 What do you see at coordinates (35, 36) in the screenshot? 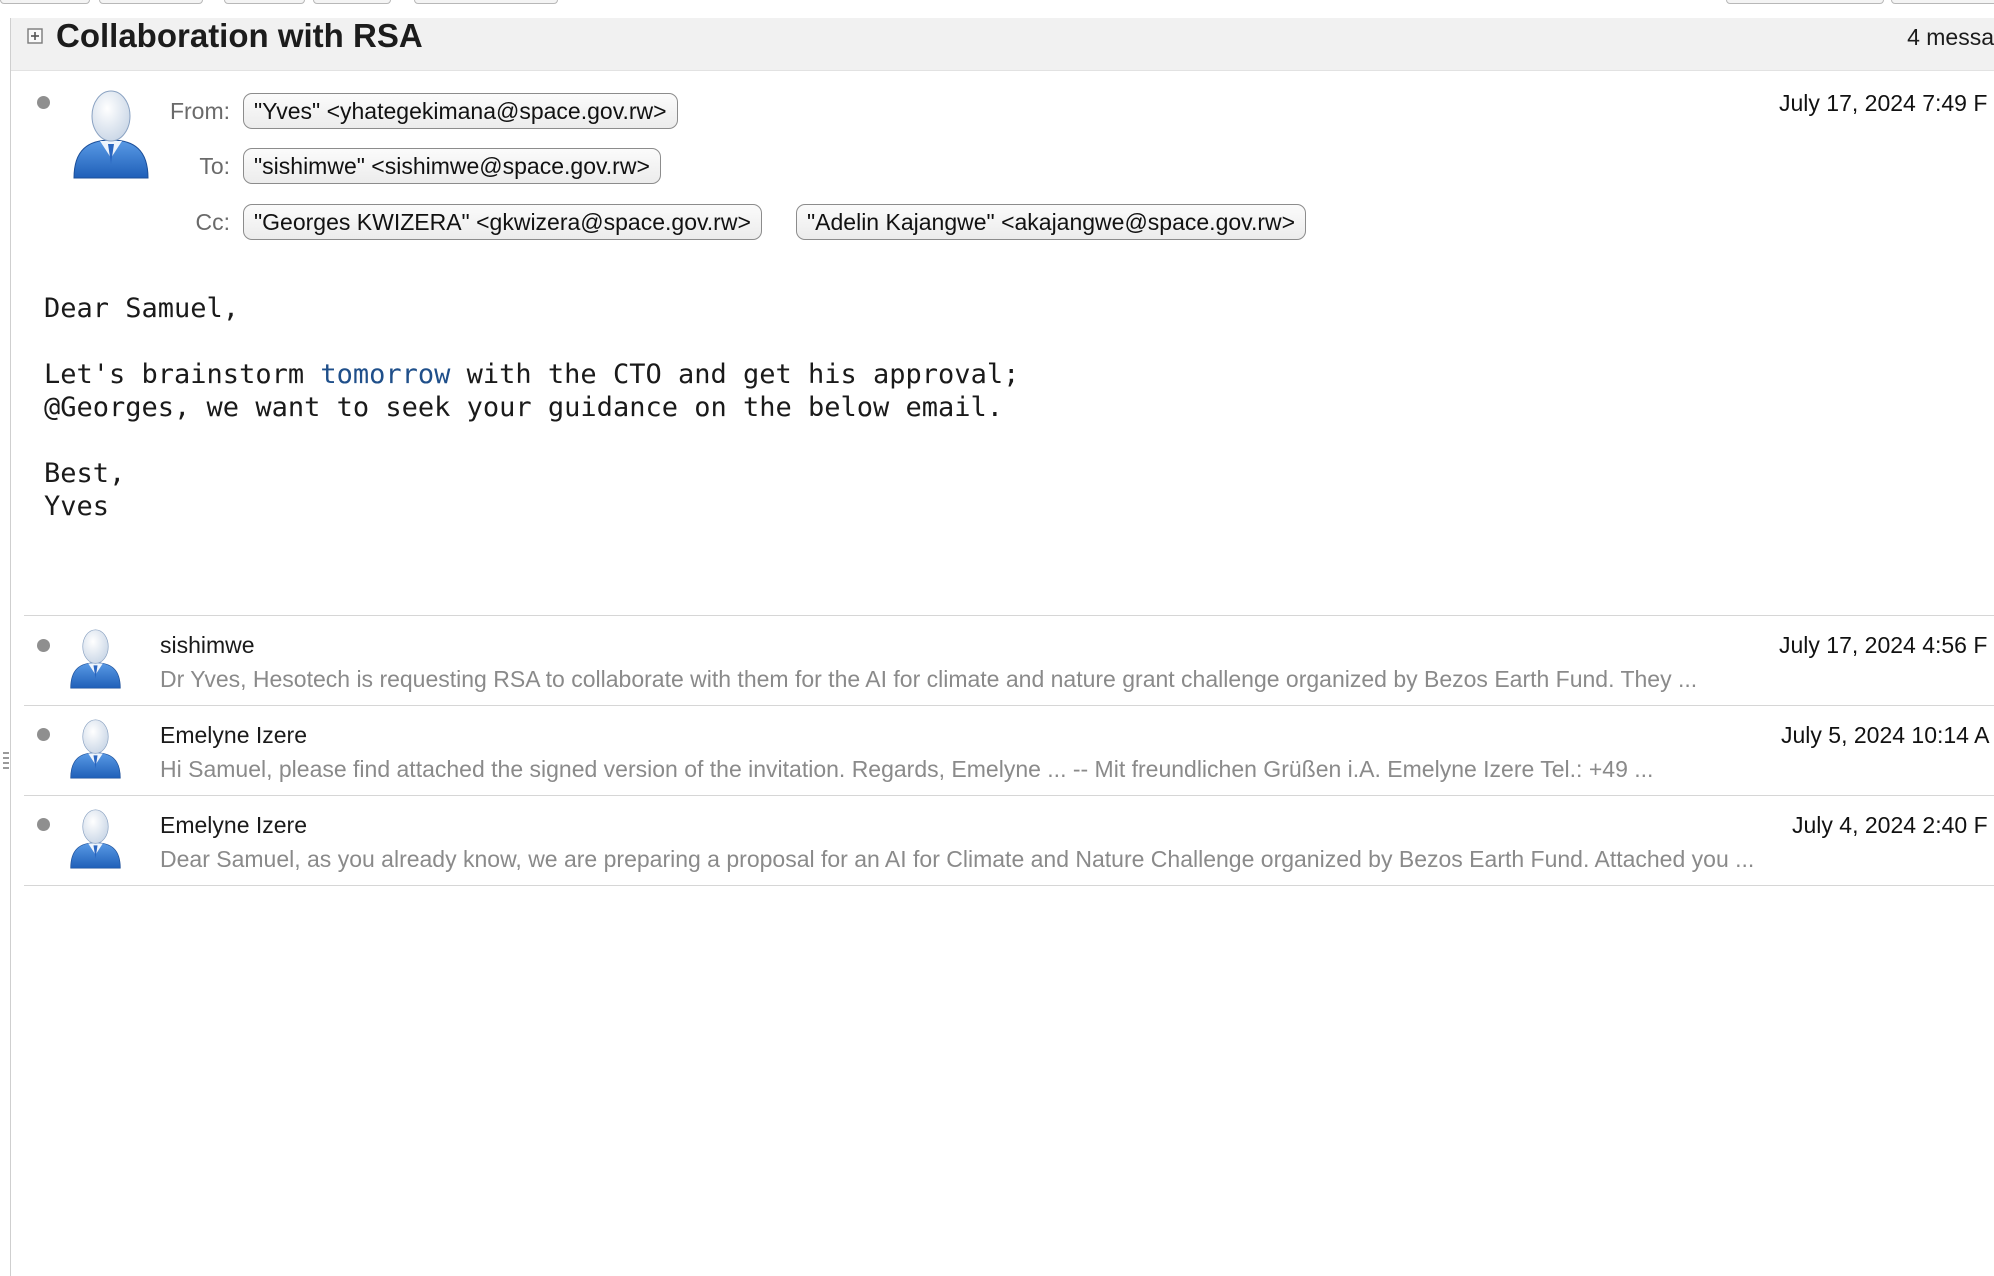
I see `plus-box-icon` at bounding box center [35, 36].